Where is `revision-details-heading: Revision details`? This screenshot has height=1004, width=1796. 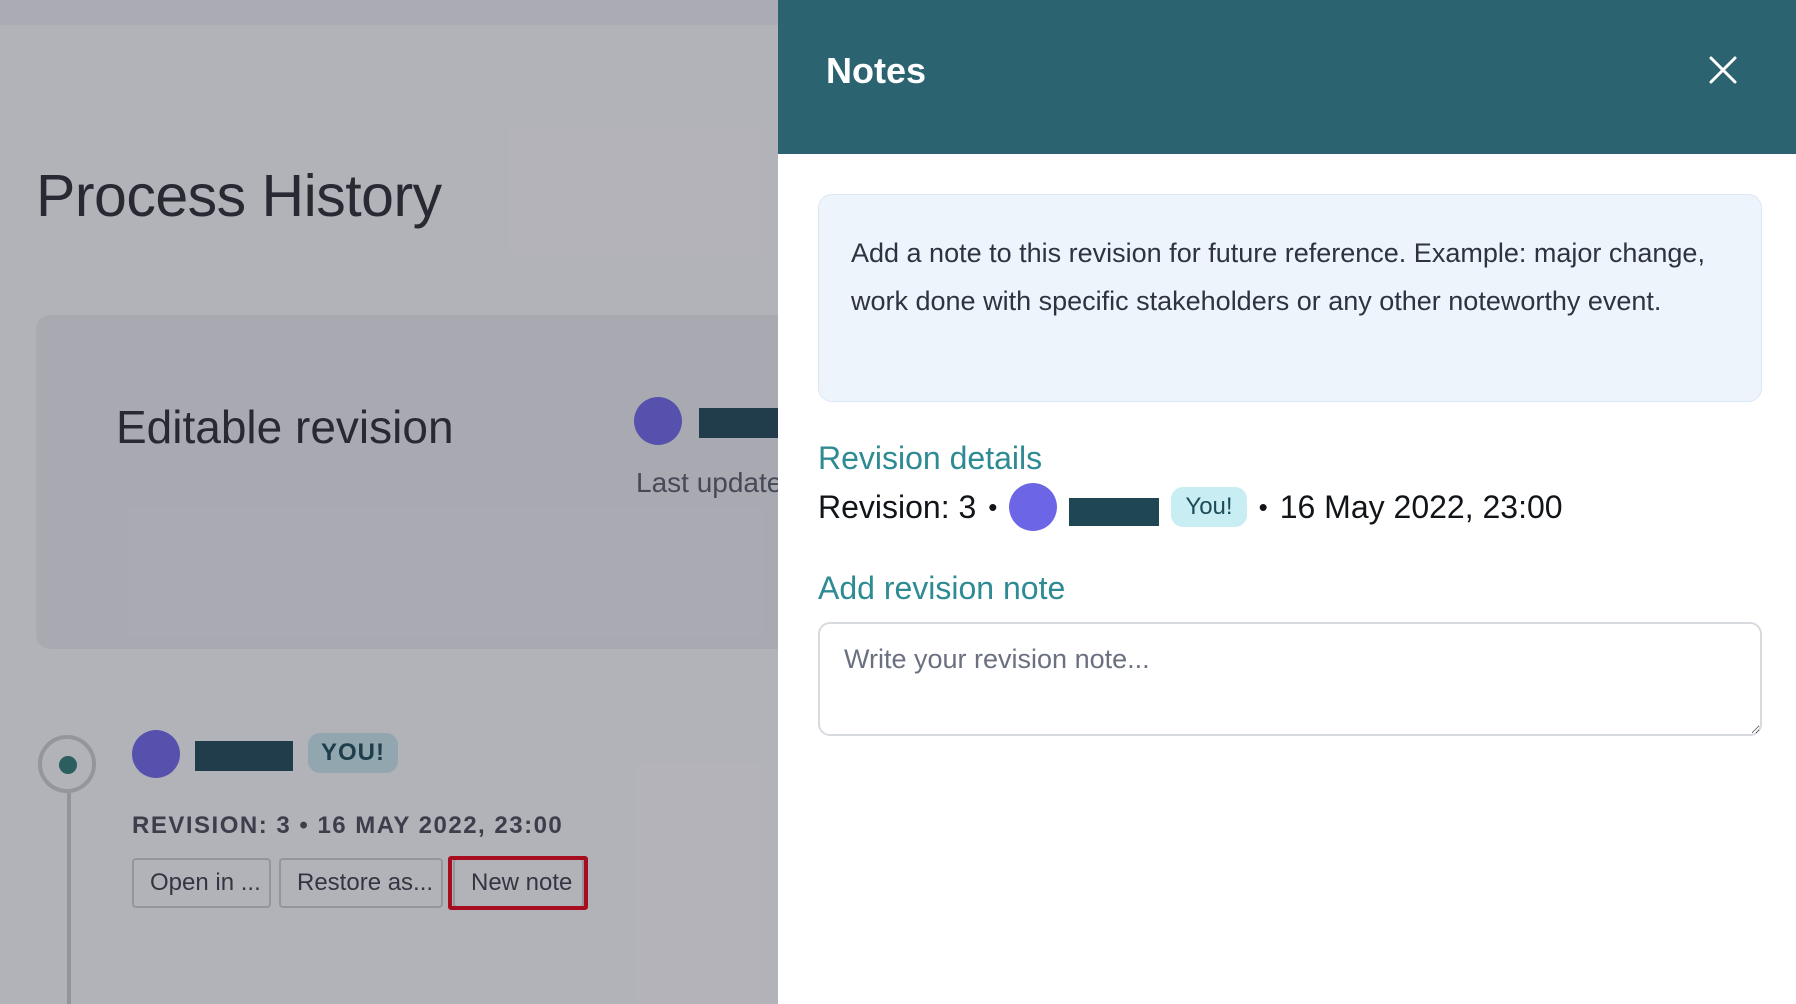
revision-details-heading: Revision details is located at coordinates (930, 458).